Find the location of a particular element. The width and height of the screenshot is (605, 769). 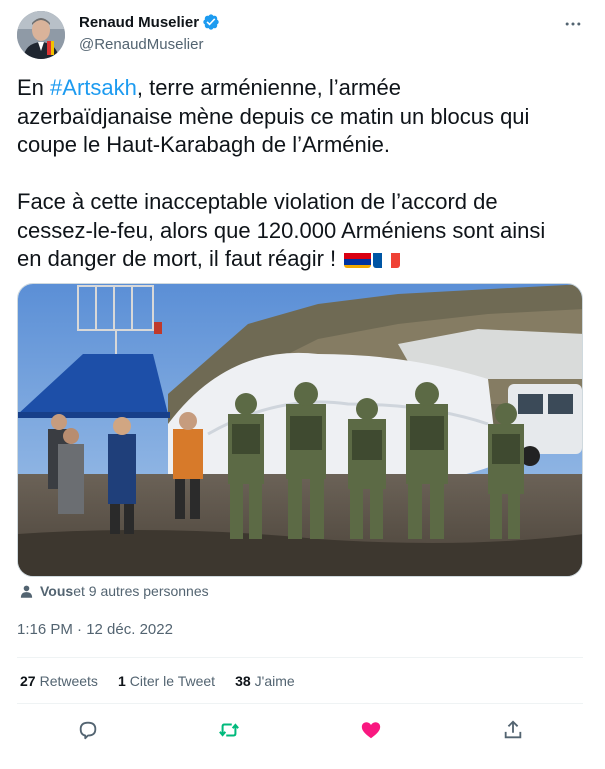

share-button is located at coordinates (513, 730).